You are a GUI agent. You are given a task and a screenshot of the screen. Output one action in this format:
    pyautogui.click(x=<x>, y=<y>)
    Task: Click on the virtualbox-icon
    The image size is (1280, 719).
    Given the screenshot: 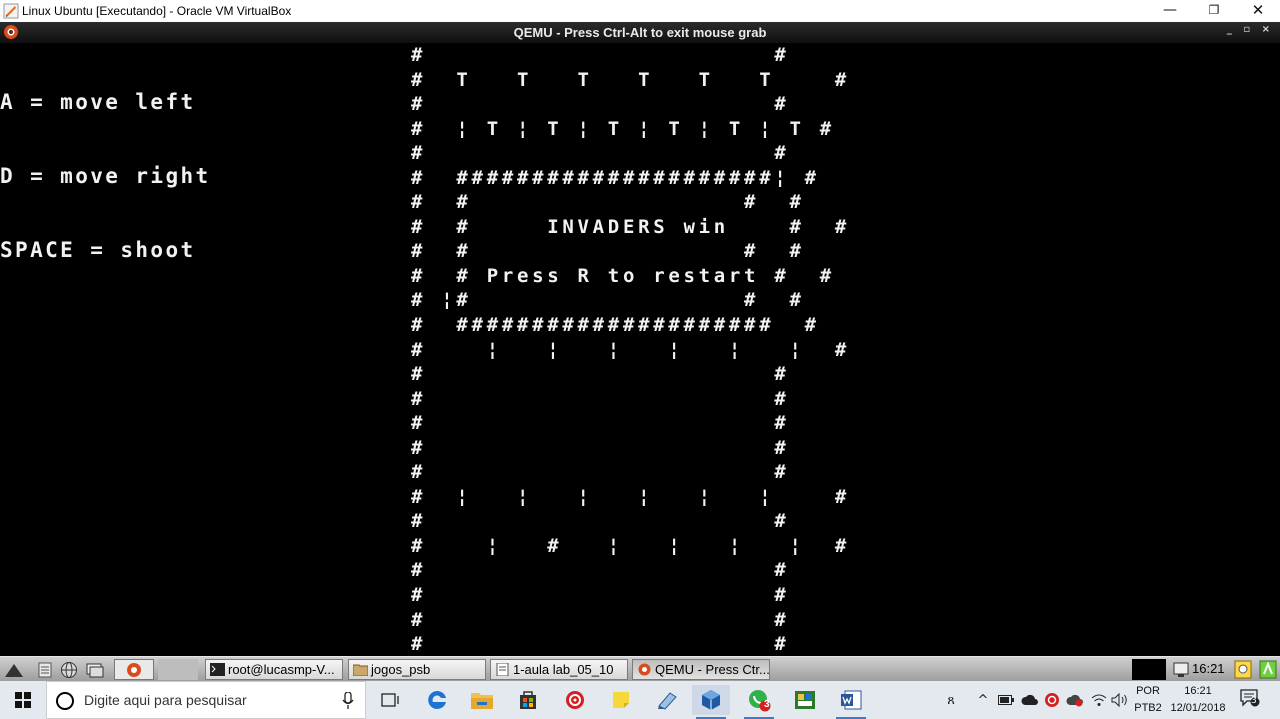 What is the action you would take?
    pyautogui.click(x=11, y=11)
    